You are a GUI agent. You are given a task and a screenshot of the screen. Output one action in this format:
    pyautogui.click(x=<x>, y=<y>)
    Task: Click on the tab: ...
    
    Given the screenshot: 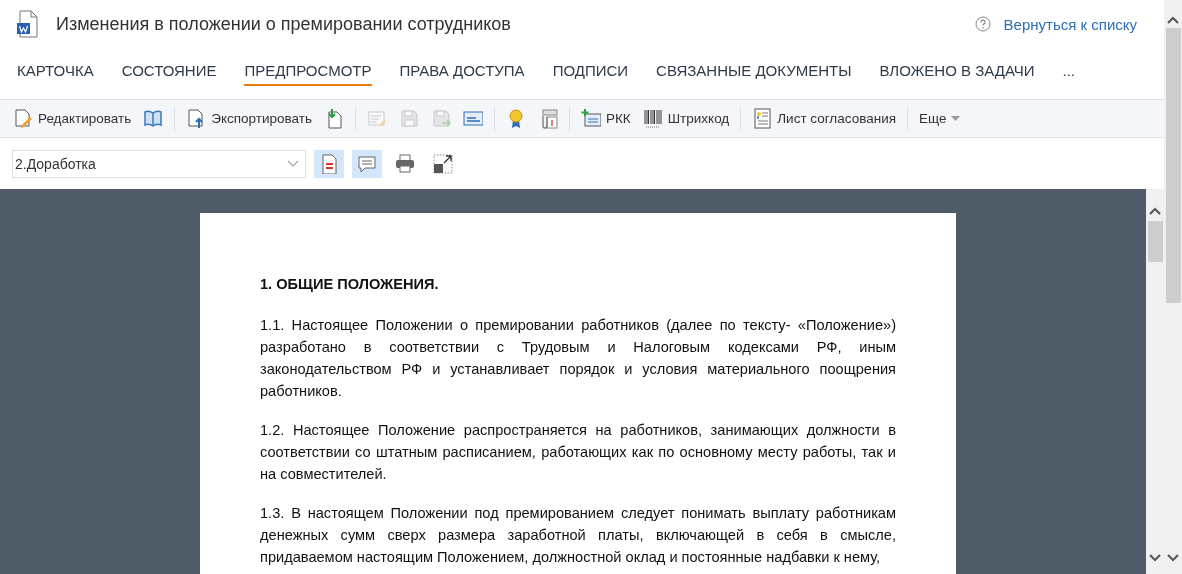 What is the action you would take?
    pyautogui.click(x=1069, y=71)
    